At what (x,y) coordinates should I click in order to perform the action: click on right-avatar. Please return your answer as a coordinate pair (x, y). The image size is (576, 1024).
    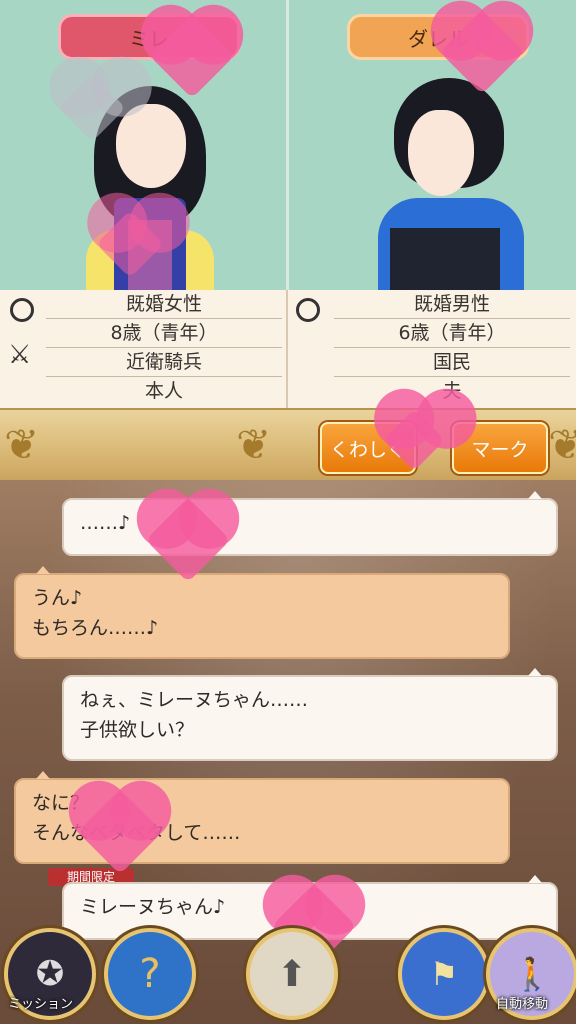
    Looking at the image, I should click on (449, 184).